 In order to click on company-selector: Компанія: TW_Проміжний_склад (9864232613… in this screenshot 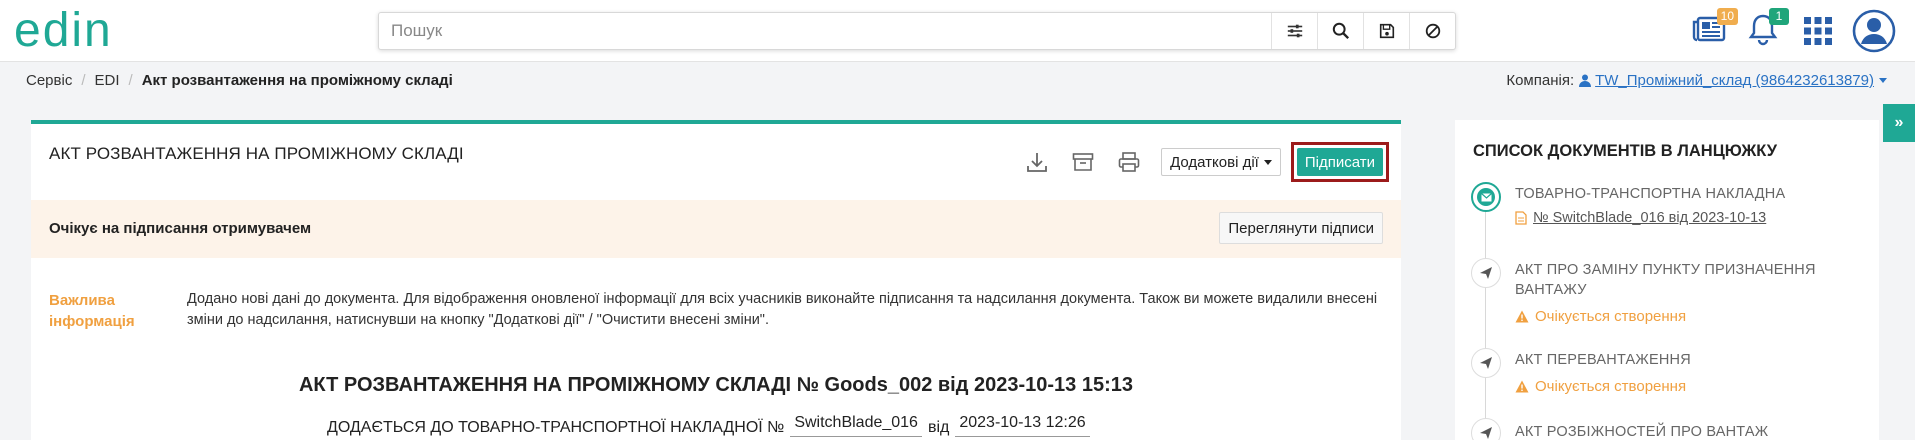, I will do `click(1696, 80)`.